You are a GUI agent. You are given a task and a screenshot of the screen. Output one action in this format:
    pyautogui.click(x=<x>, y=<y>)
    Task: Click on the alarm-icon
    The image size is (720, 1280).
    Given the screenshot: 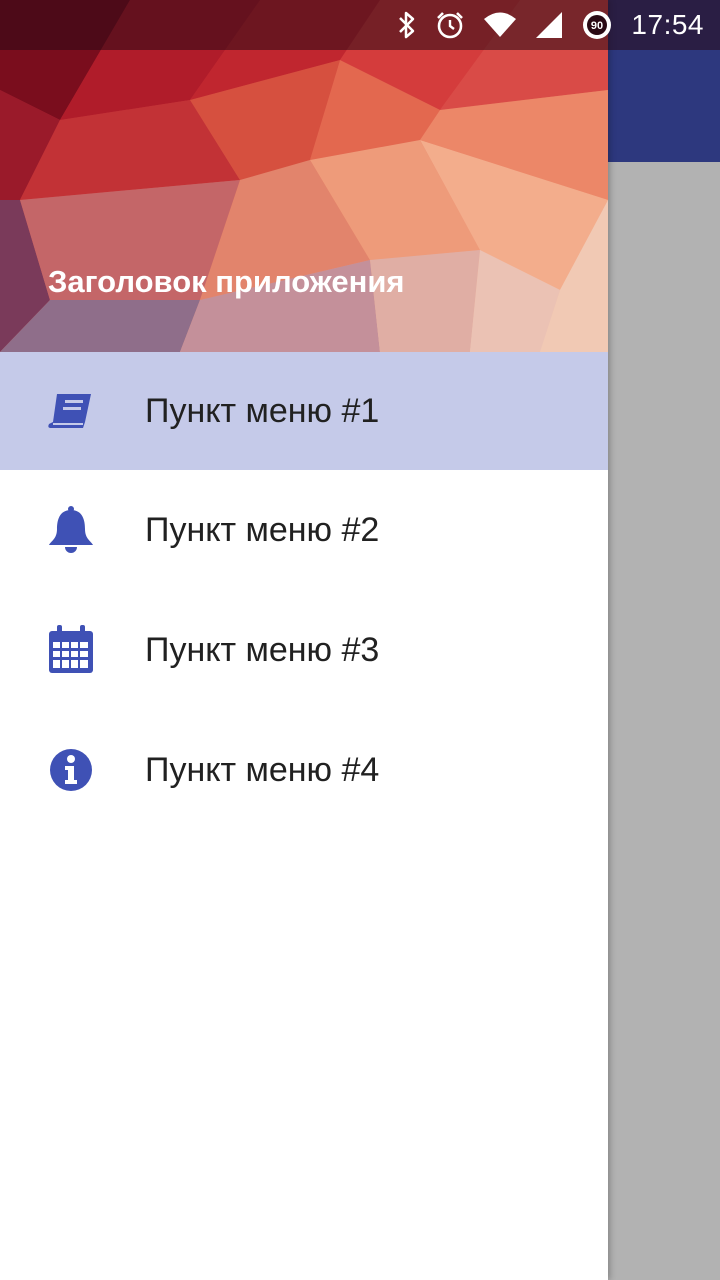 What is the action you would take?
    pyautogui.click(x=450, y=25)
    